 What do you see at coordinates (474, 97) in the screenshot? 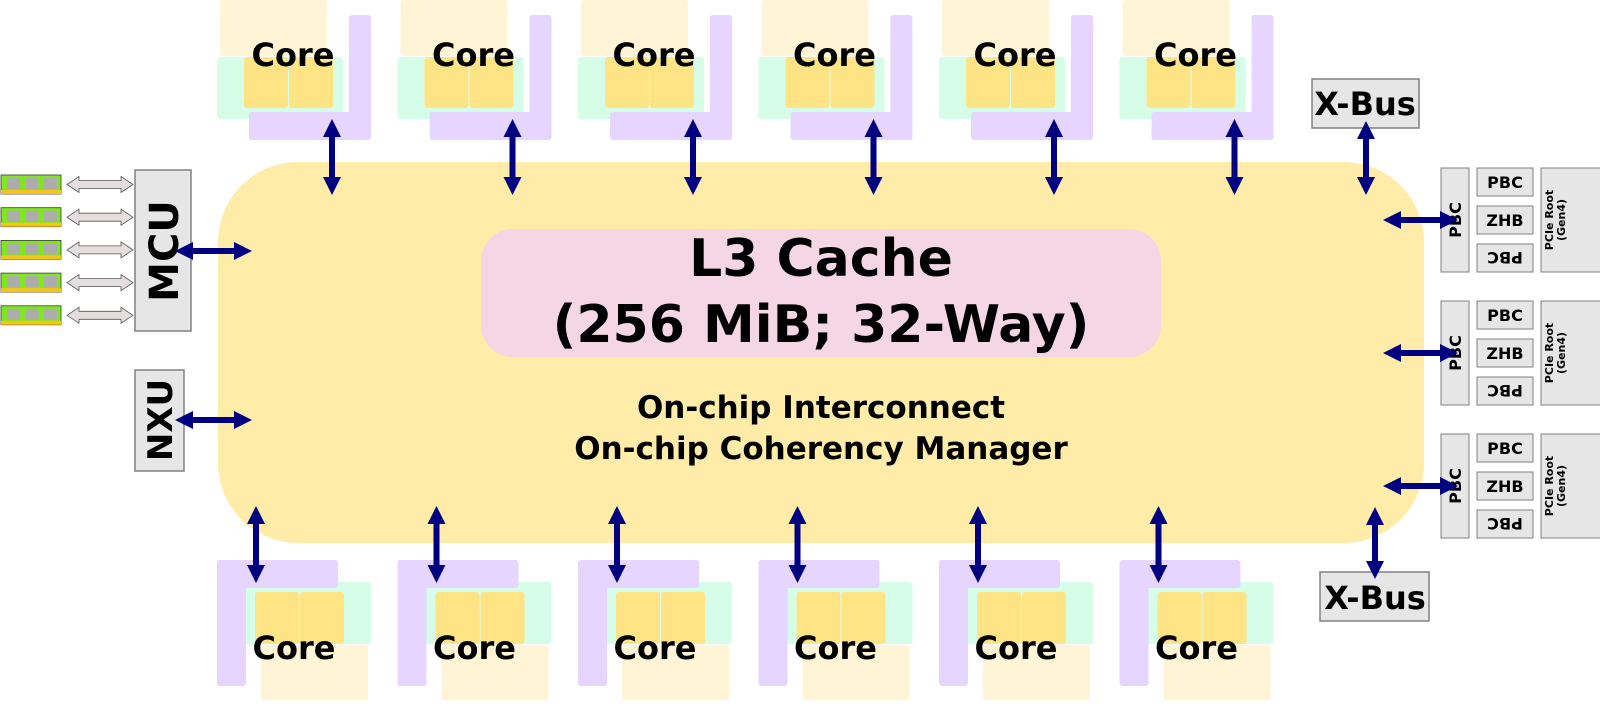
I see `core-top-2: Core` at bounding box center [474, 97].